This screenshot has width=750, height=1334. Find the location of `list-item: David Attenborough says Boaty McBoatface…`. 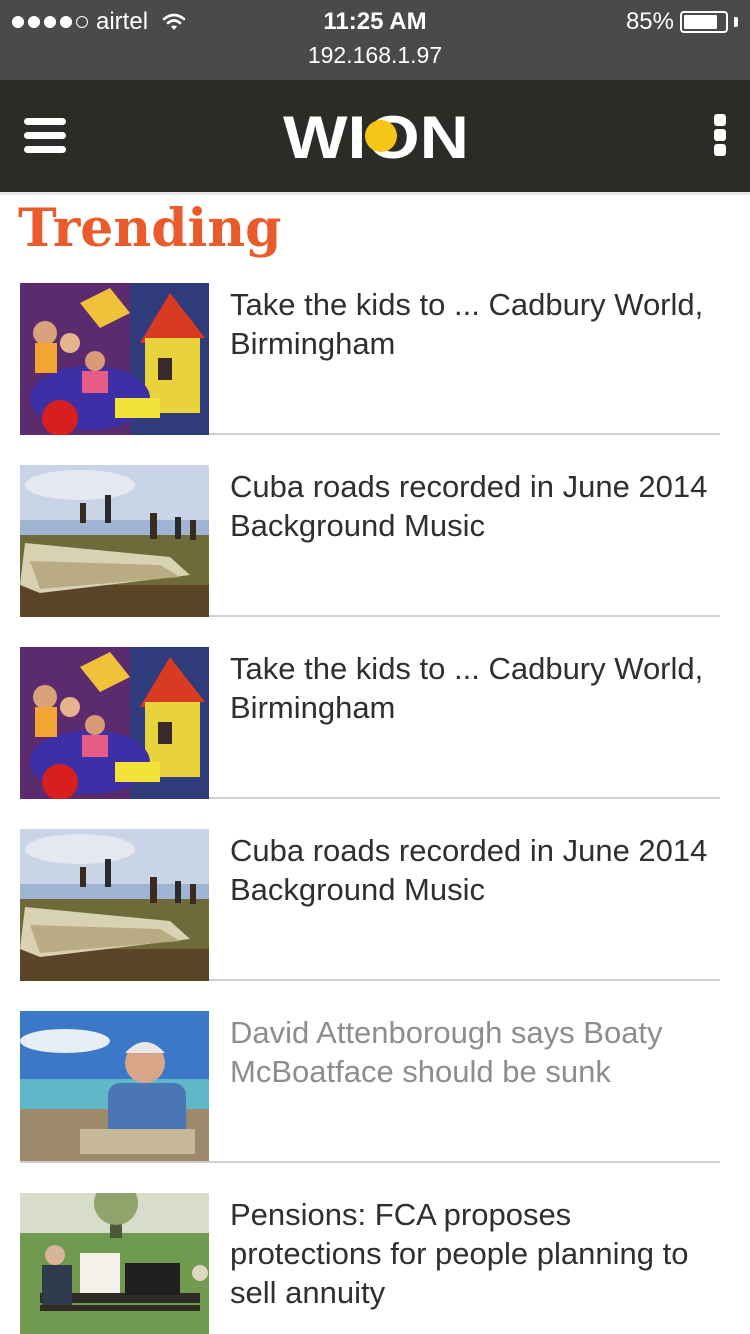

list-item: David Attenborough says Boaty McBoatface… is located at coordinates (370, 1102).